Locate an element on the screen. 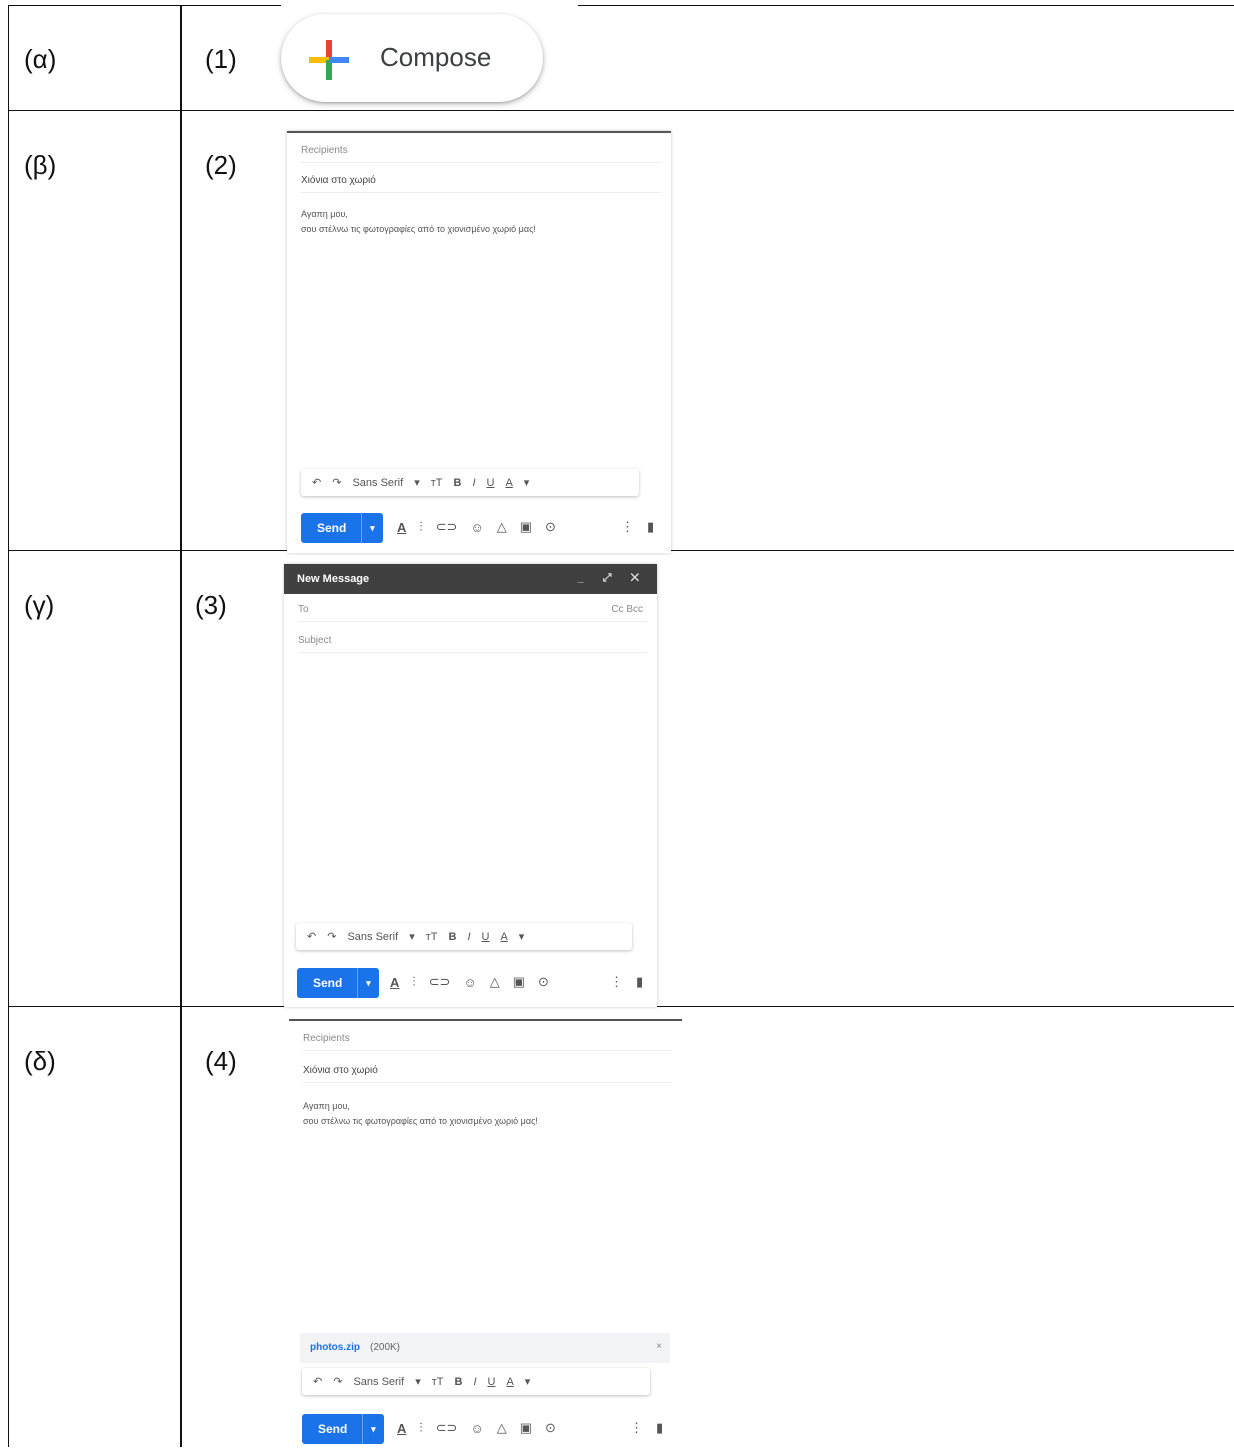 The image size is (1234, 1449). to-field: To Cc Bcc is located at coordinates (472, 613).